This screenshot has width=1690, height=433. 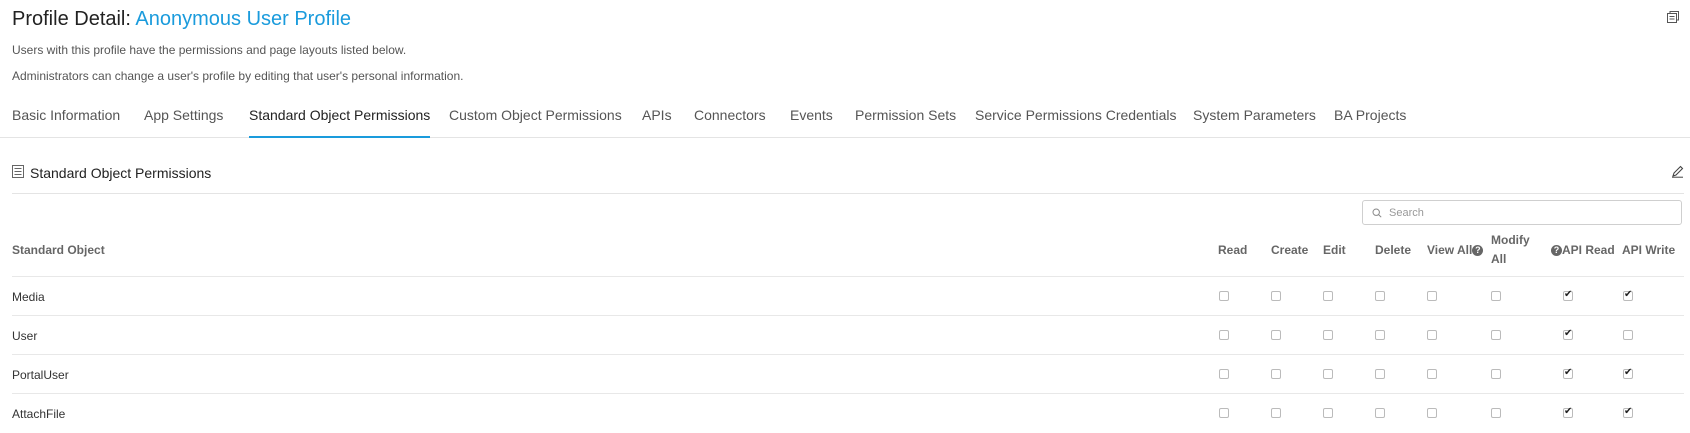 What do you see at coordinates (1450, 250) in the screenshot?
I see `view-all-label: View All` at bounding box center [1450, 250].